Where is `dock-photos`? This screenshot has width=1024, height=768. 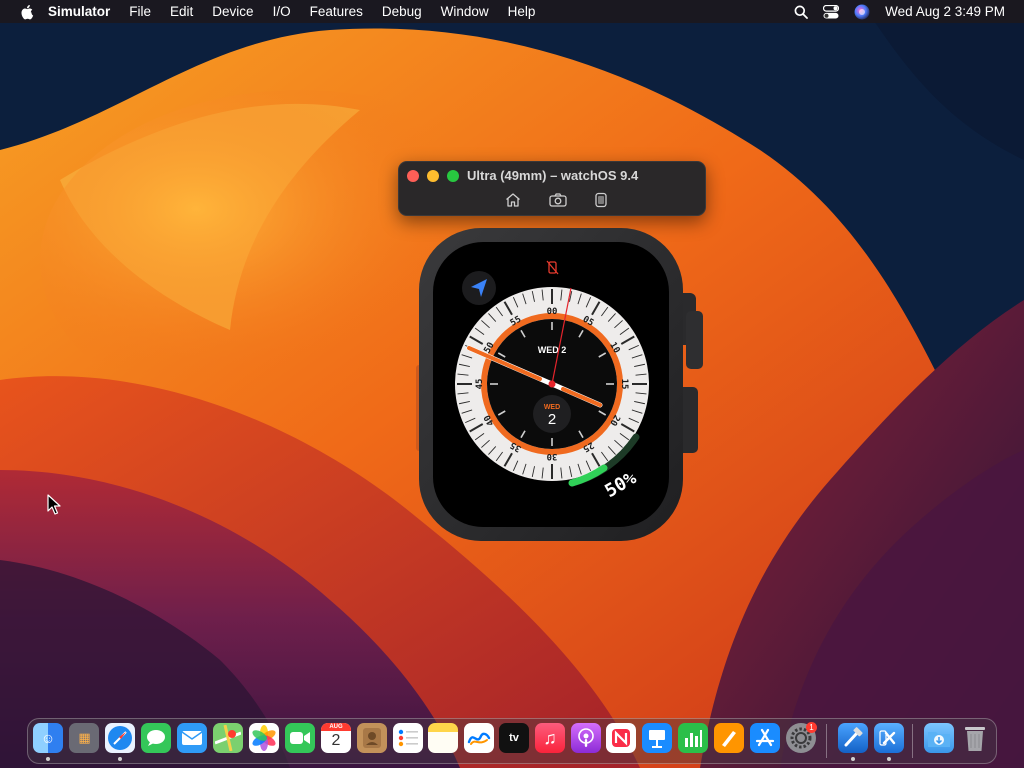
dock-photos is located at coordinates (264, 738).